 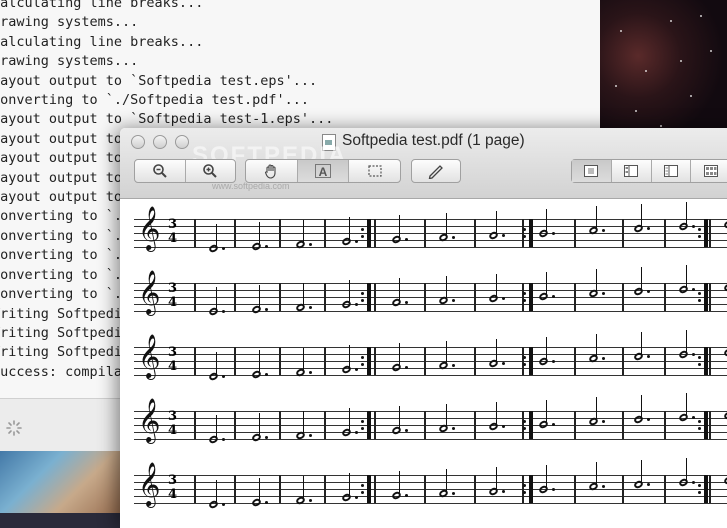 I want to click on minimize-button, so click(x=160, y=142).